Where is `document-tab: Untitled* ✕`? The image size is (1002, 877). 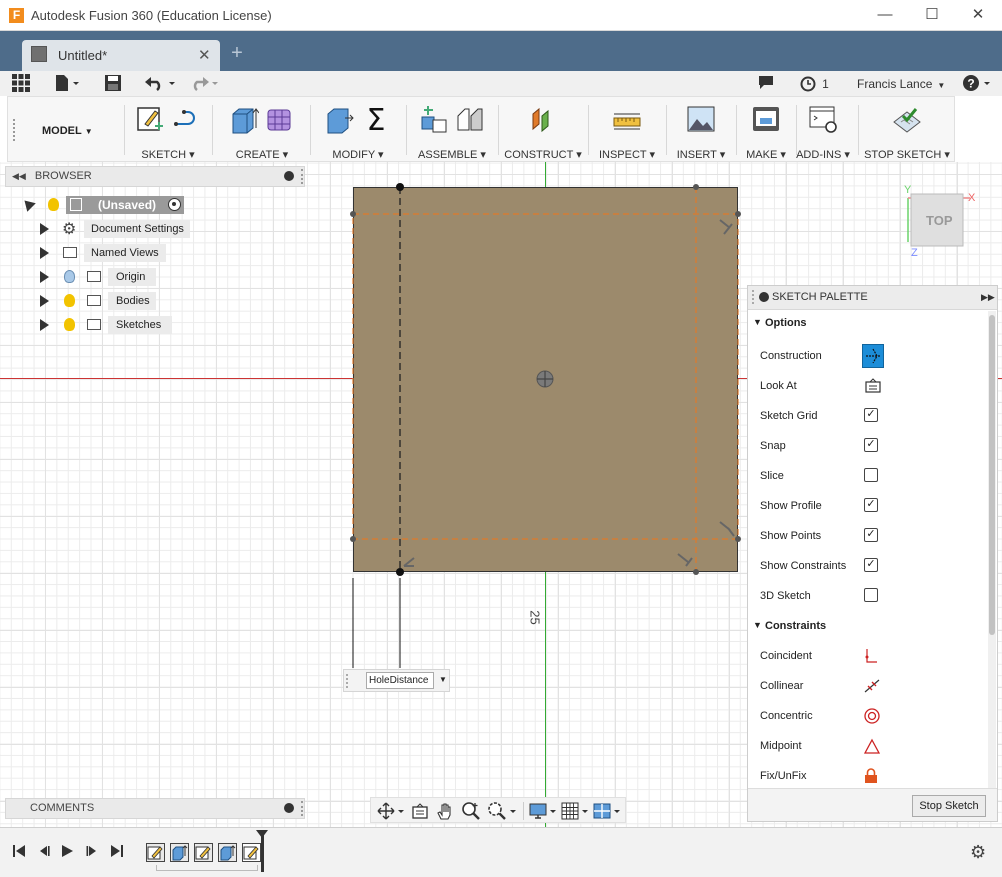 document-tab: Untitled* ✕ is located at coordinates (121, 55).